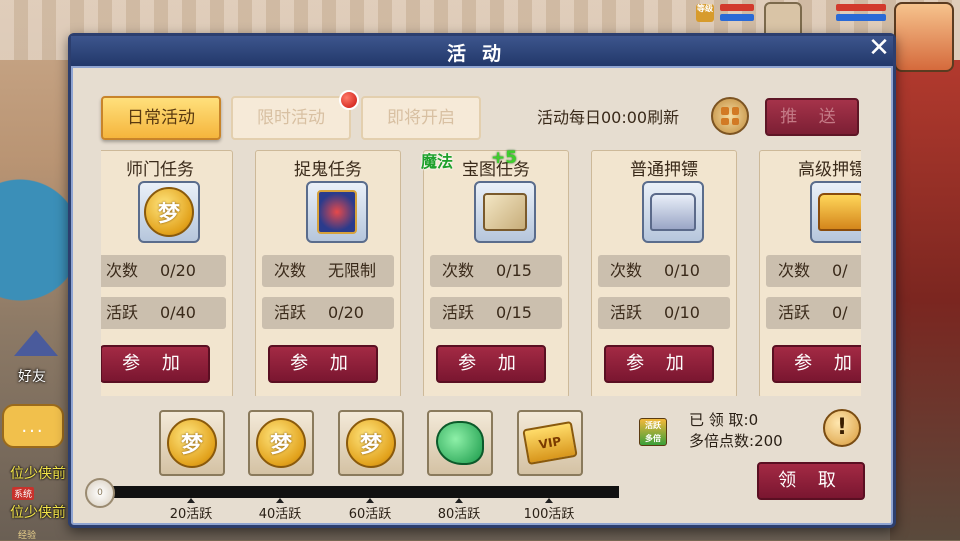 This screenshot has width=960, height=541. I want to click on tab-upcoming: 即将开启, so click(421, 118).